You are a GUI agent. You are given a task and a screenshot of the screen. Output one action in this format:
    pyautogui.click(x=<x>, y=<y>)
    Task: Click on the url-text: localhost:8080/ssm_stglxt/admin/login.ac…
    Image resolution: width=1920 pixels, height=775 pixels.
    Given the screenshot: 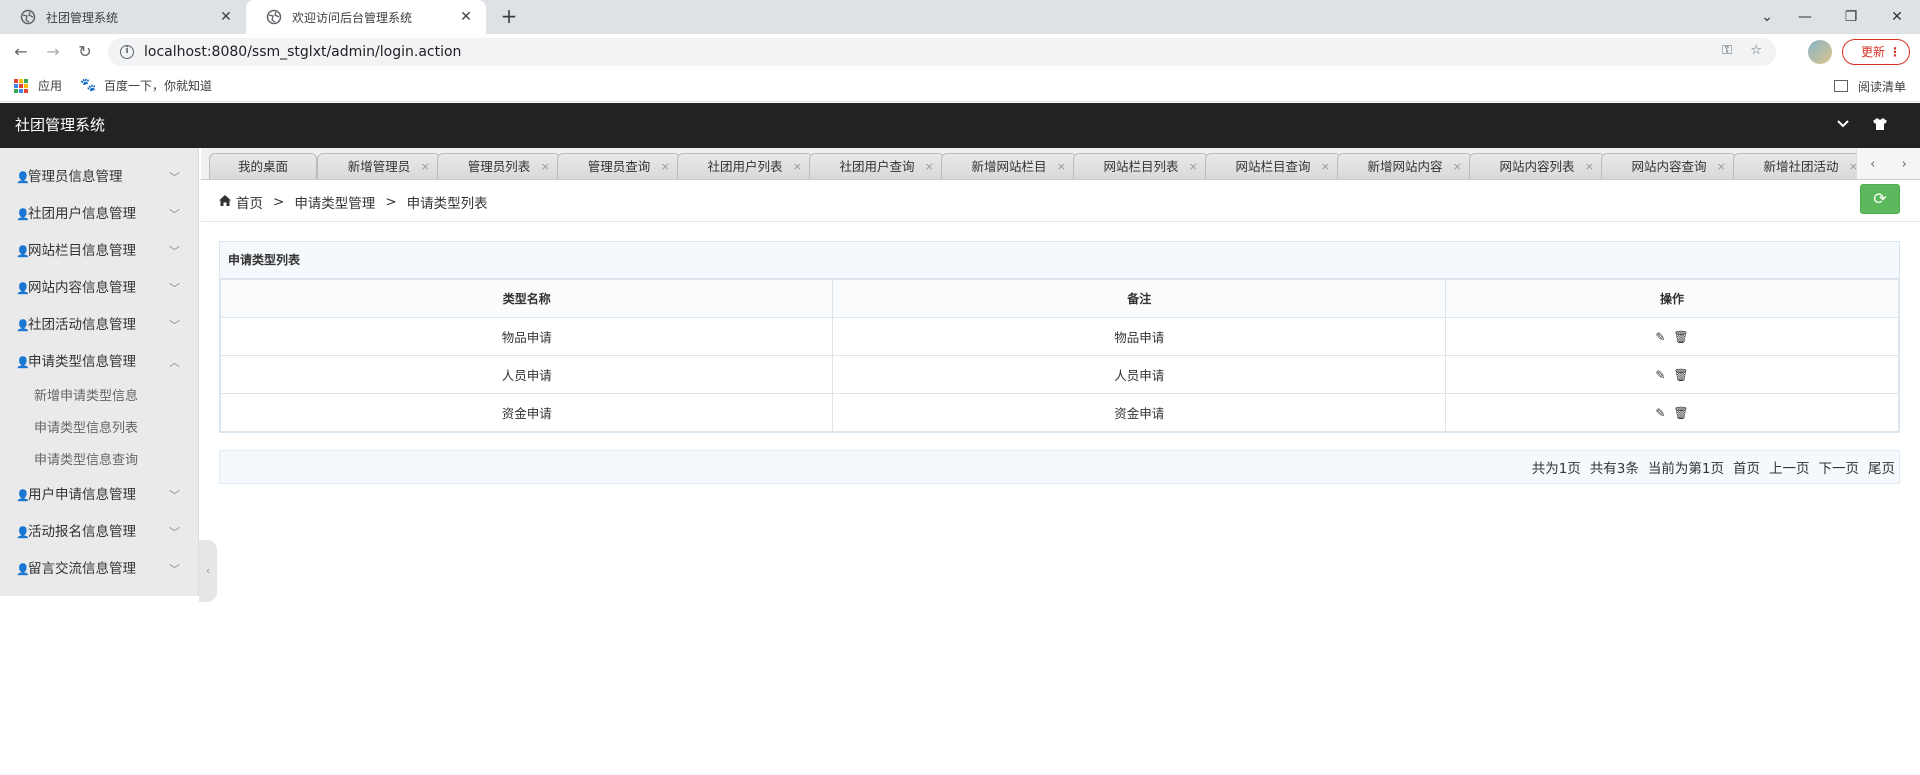 What is the action you would take?
    pyautogui.click(x=303, y=52)
    